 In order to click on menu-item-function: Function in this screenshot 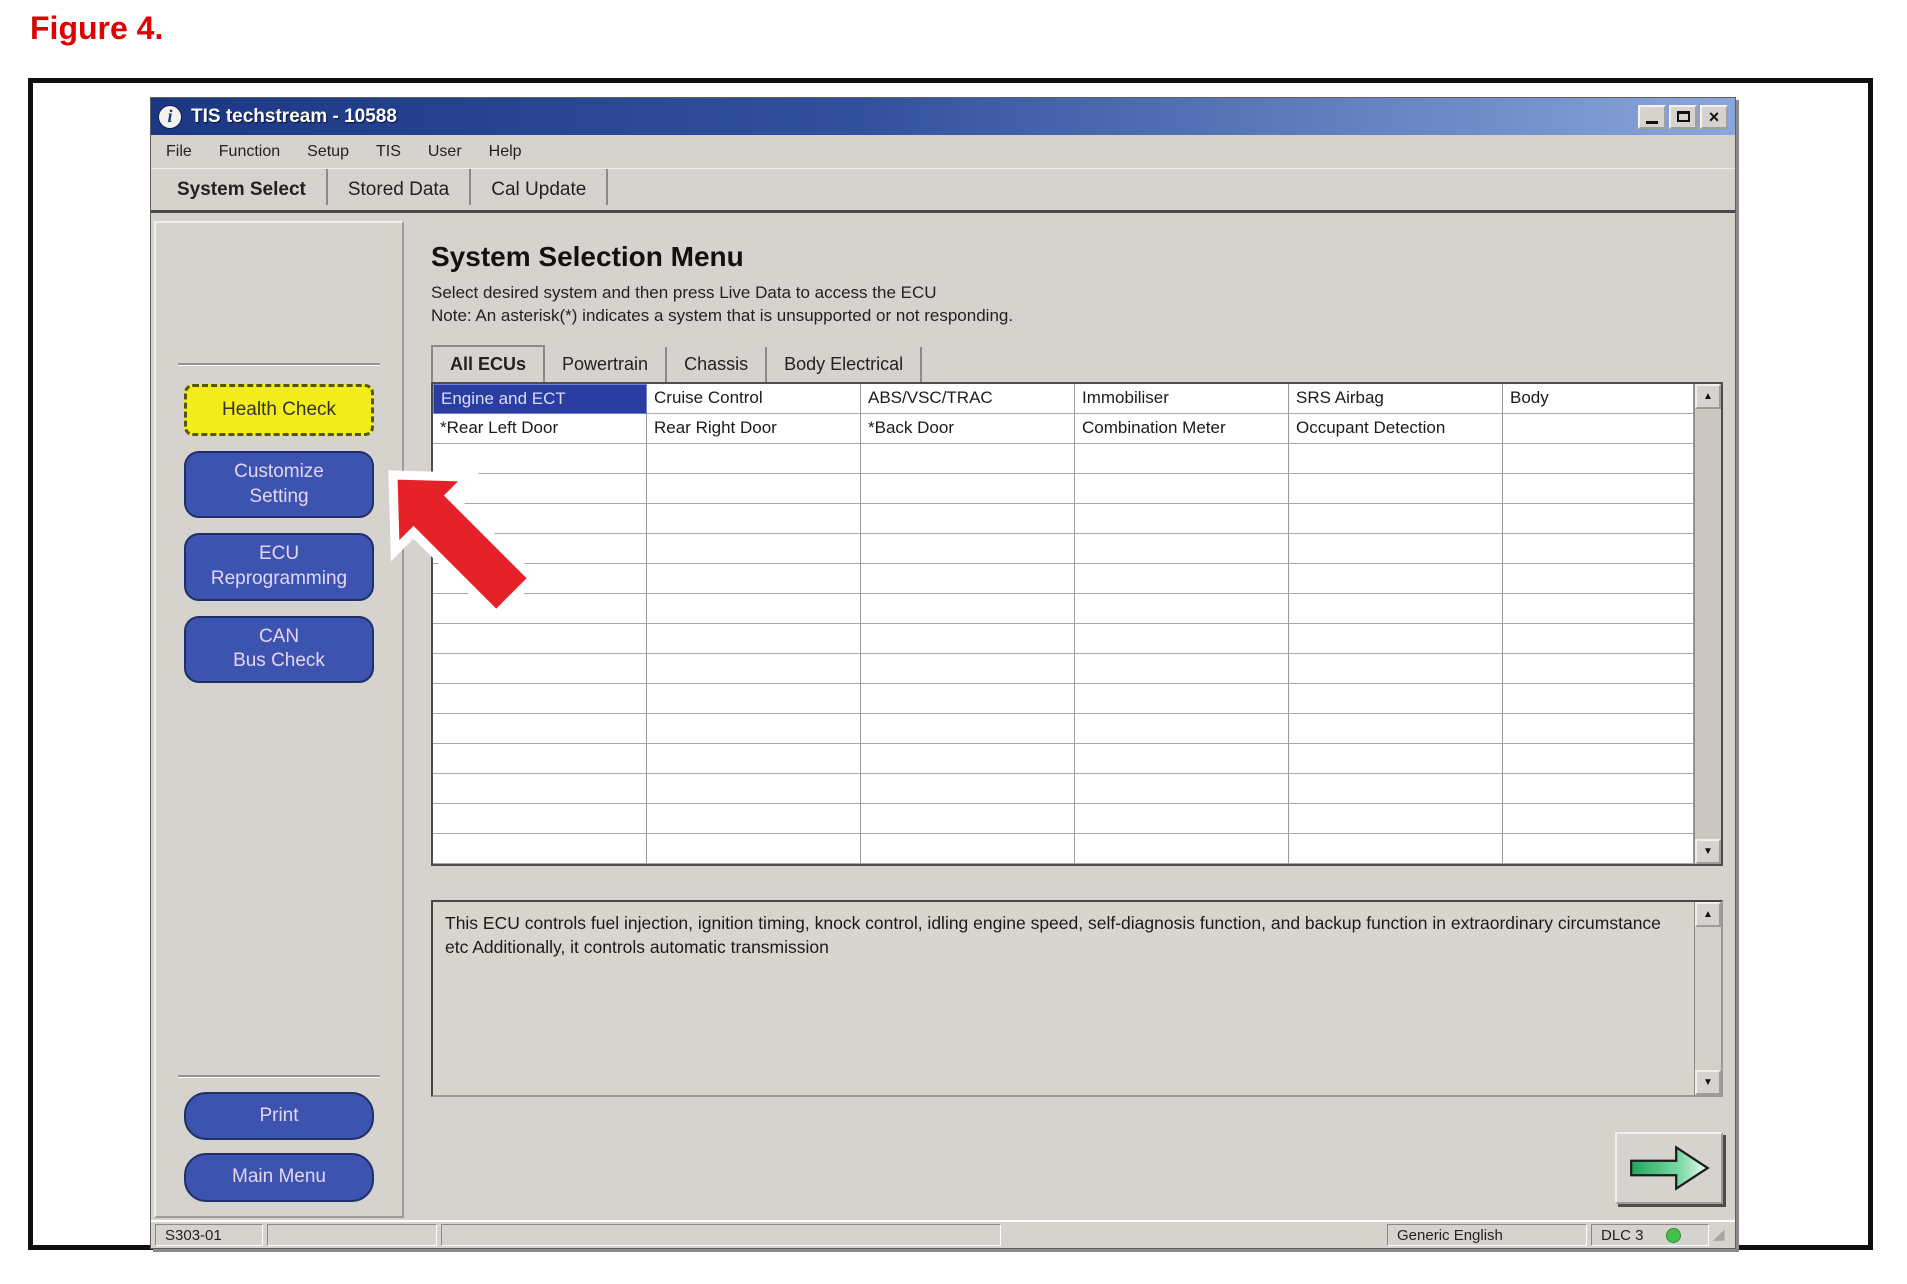, I will do `click(249, 152)`.